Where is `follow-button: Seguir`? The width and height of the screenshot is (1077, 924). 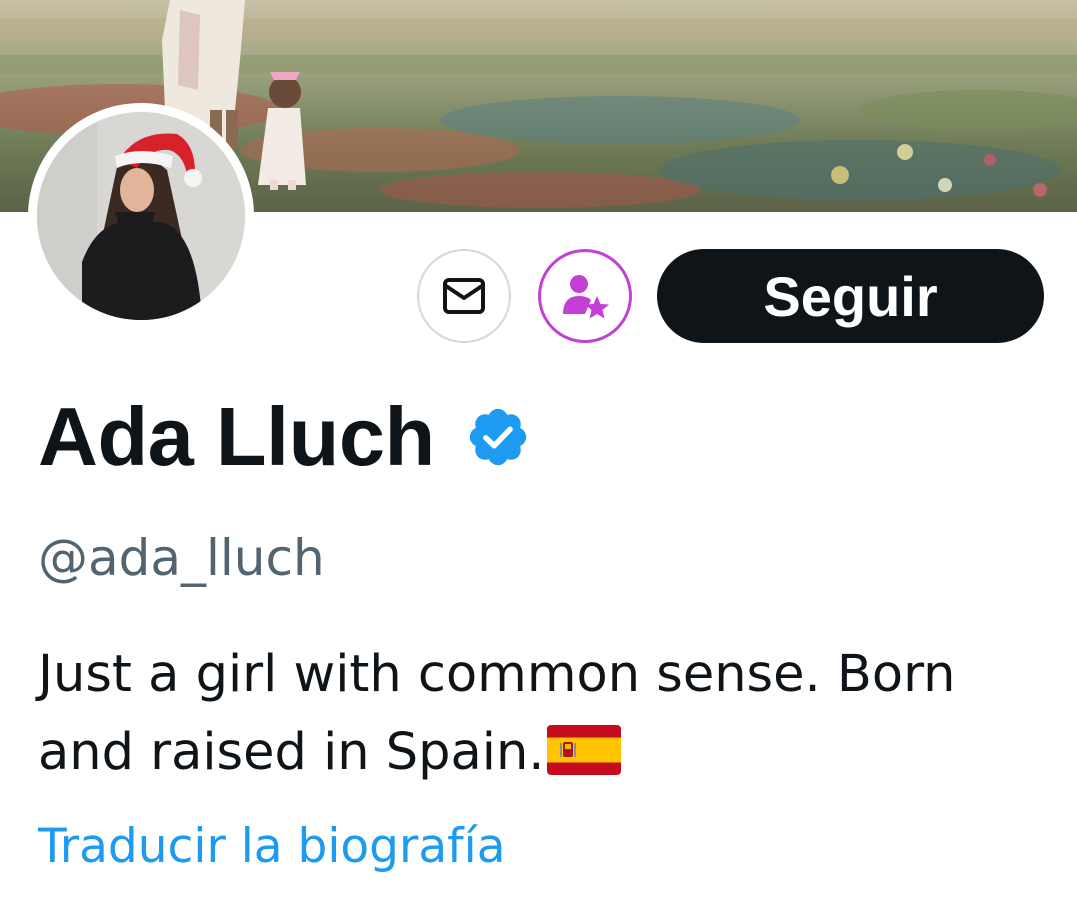
follow-button: Seguir is located at coordinates (850, 296).